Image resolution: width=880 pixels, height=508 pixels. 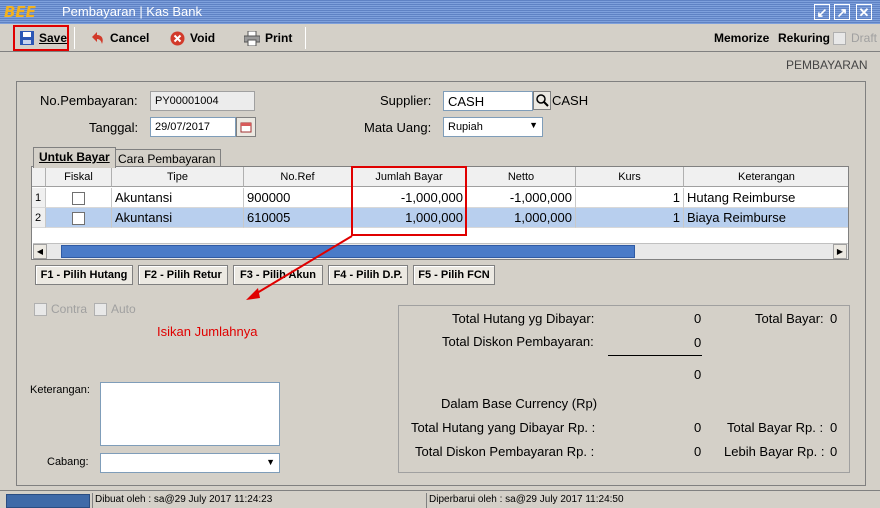 What do you see at coordinates (115, 309) in the screenshot?
I see `auto-checkbox: Auto` at bounding box center [115, 309].